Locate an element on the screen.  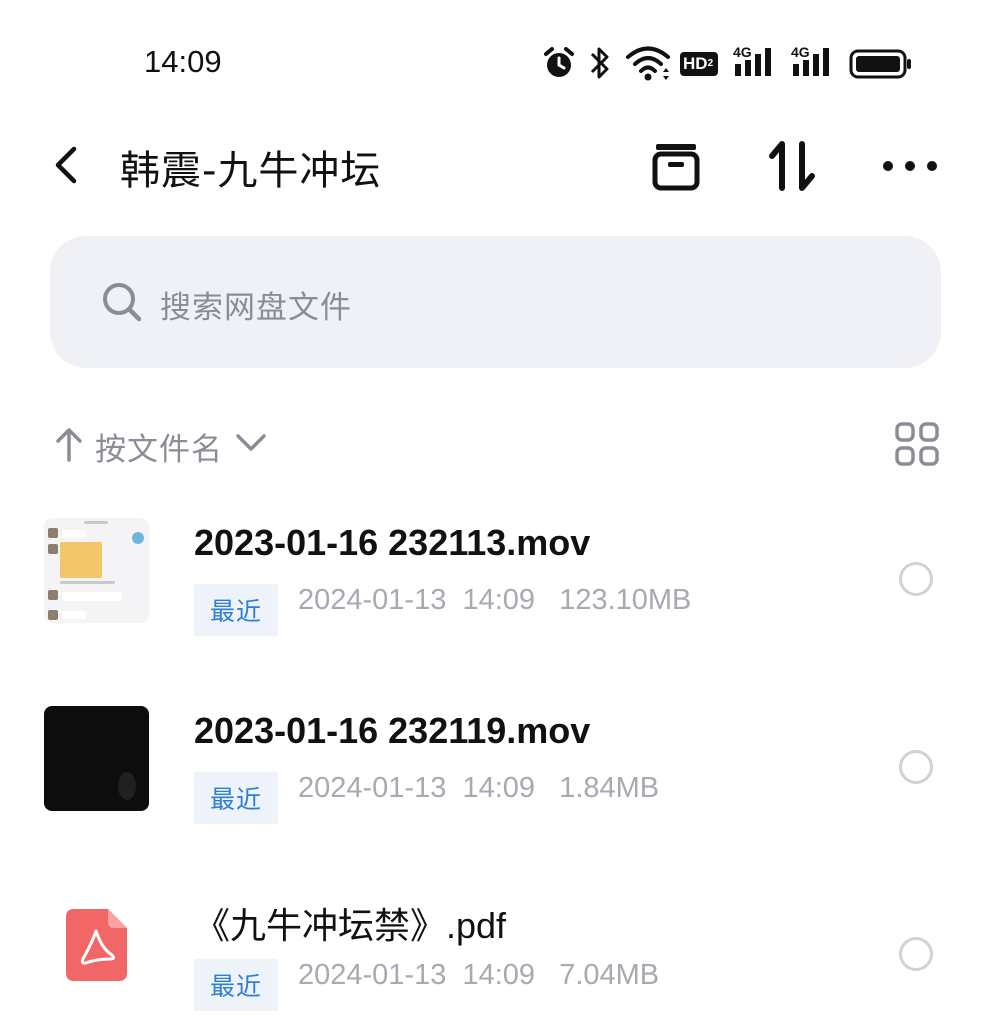
file-name: 2023-01-16 232113.mov is located at coordinates (392, 542).